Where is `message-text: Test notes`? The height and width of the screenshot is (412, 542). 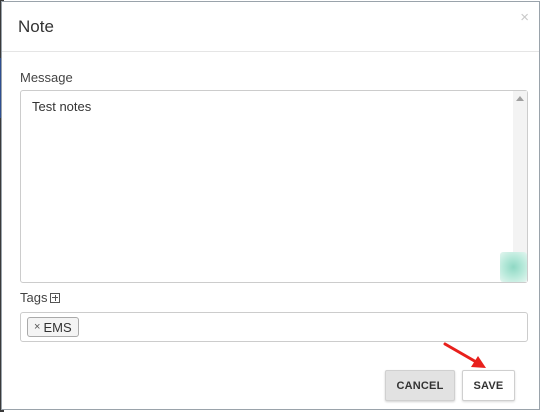
message-text: Test notes is located at coordinates (62, 106).